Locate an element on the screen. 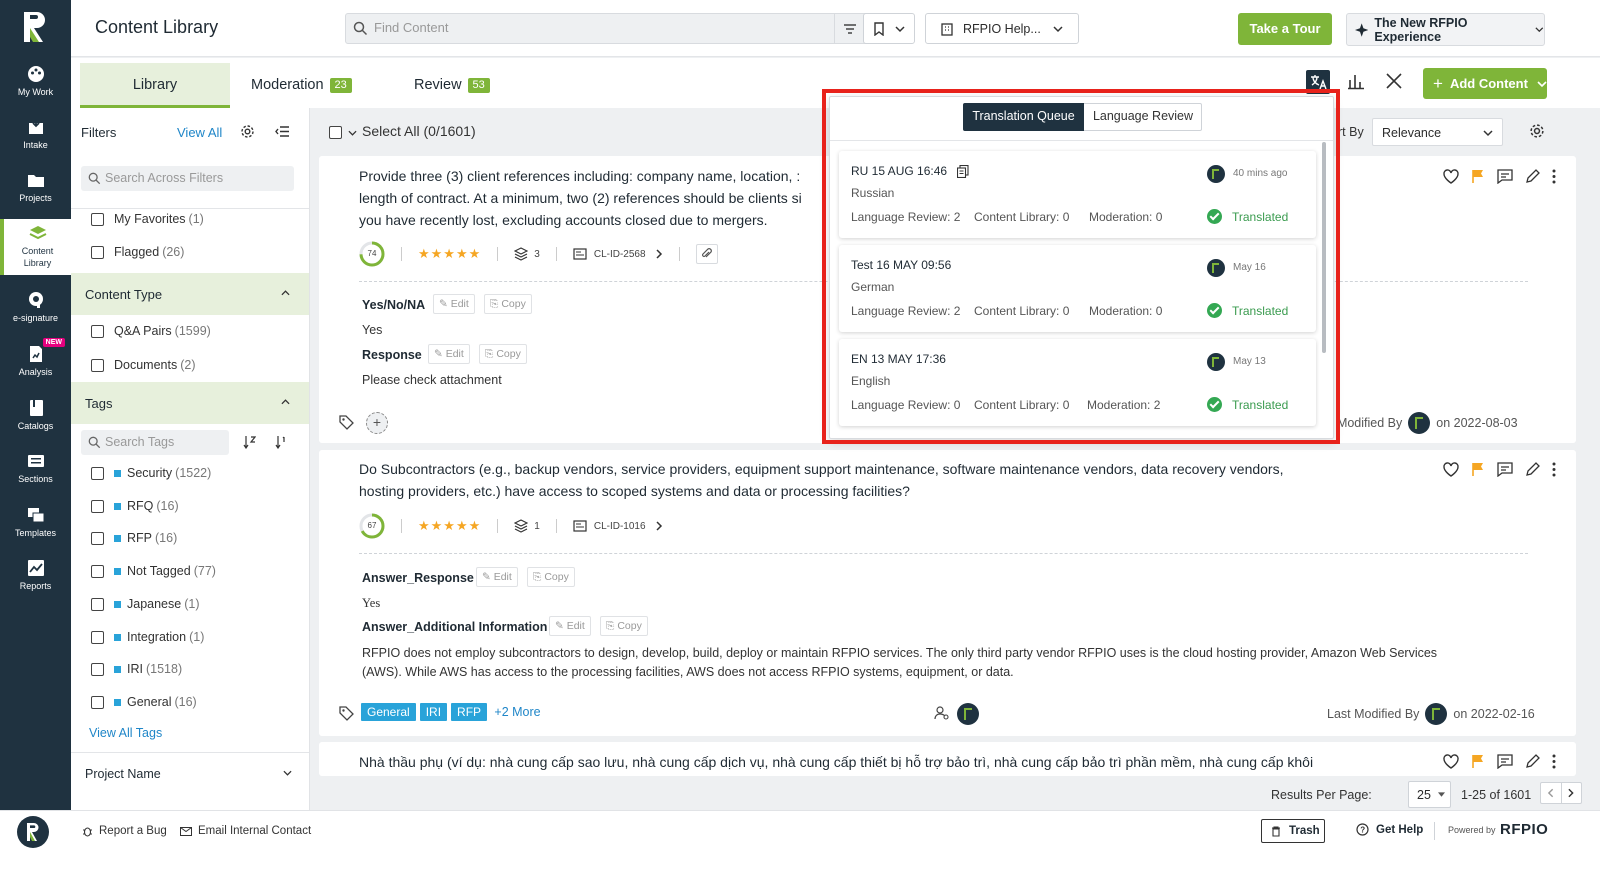 The image size is (1600, 870). tags-section-header: Tags is located at coordinates (190, 403).